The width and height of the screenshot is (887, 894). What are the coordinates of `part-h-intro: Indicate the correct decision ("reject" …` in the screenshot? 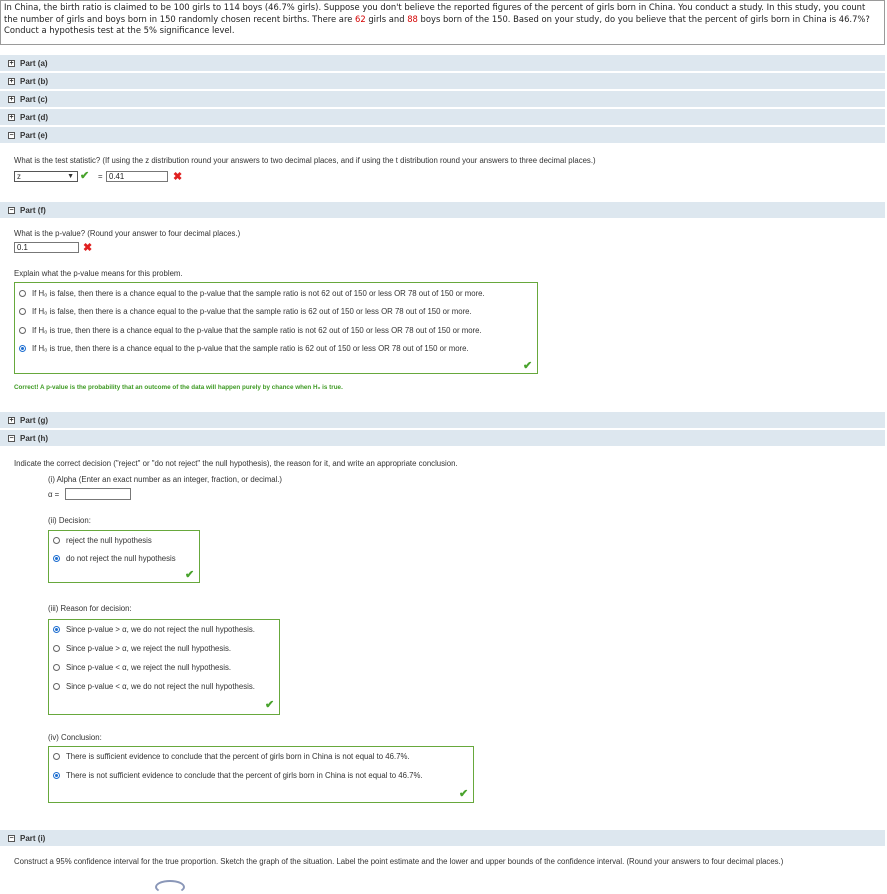 It's located at (236, 463).